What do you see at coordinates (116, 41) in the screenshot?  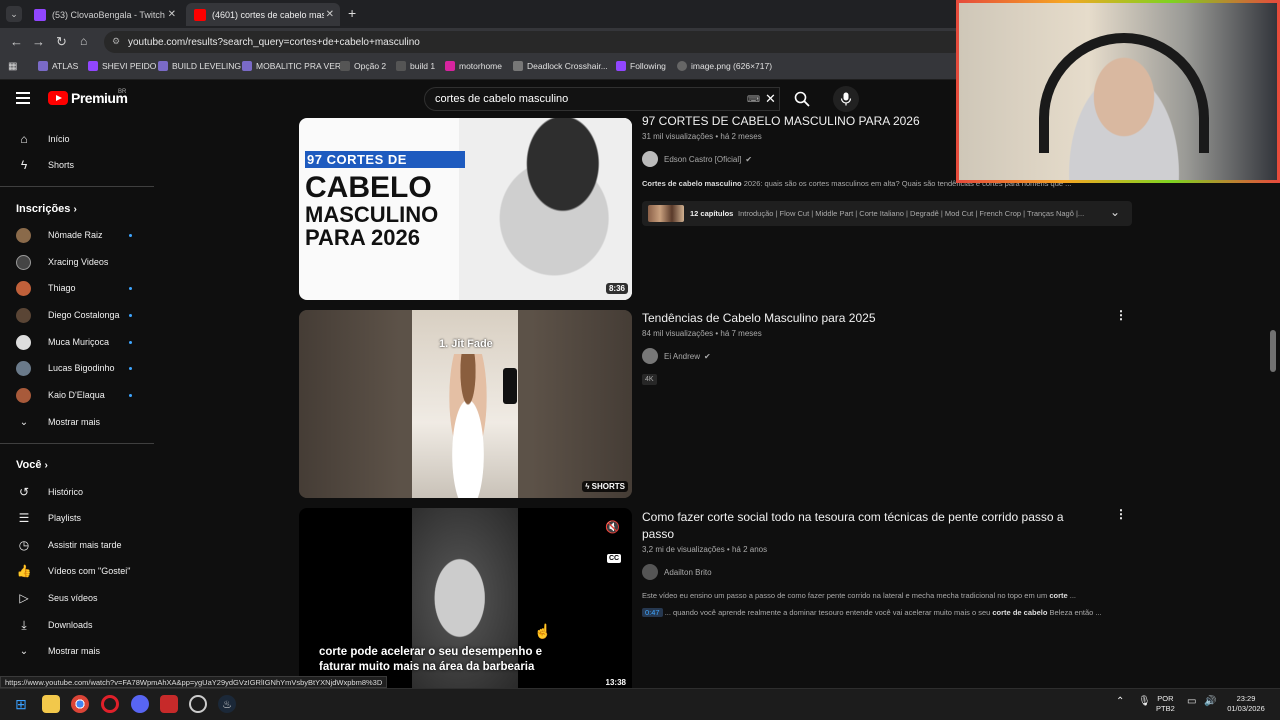 I see `site-info-icon: ⚙` at bounding box center [116, 41].